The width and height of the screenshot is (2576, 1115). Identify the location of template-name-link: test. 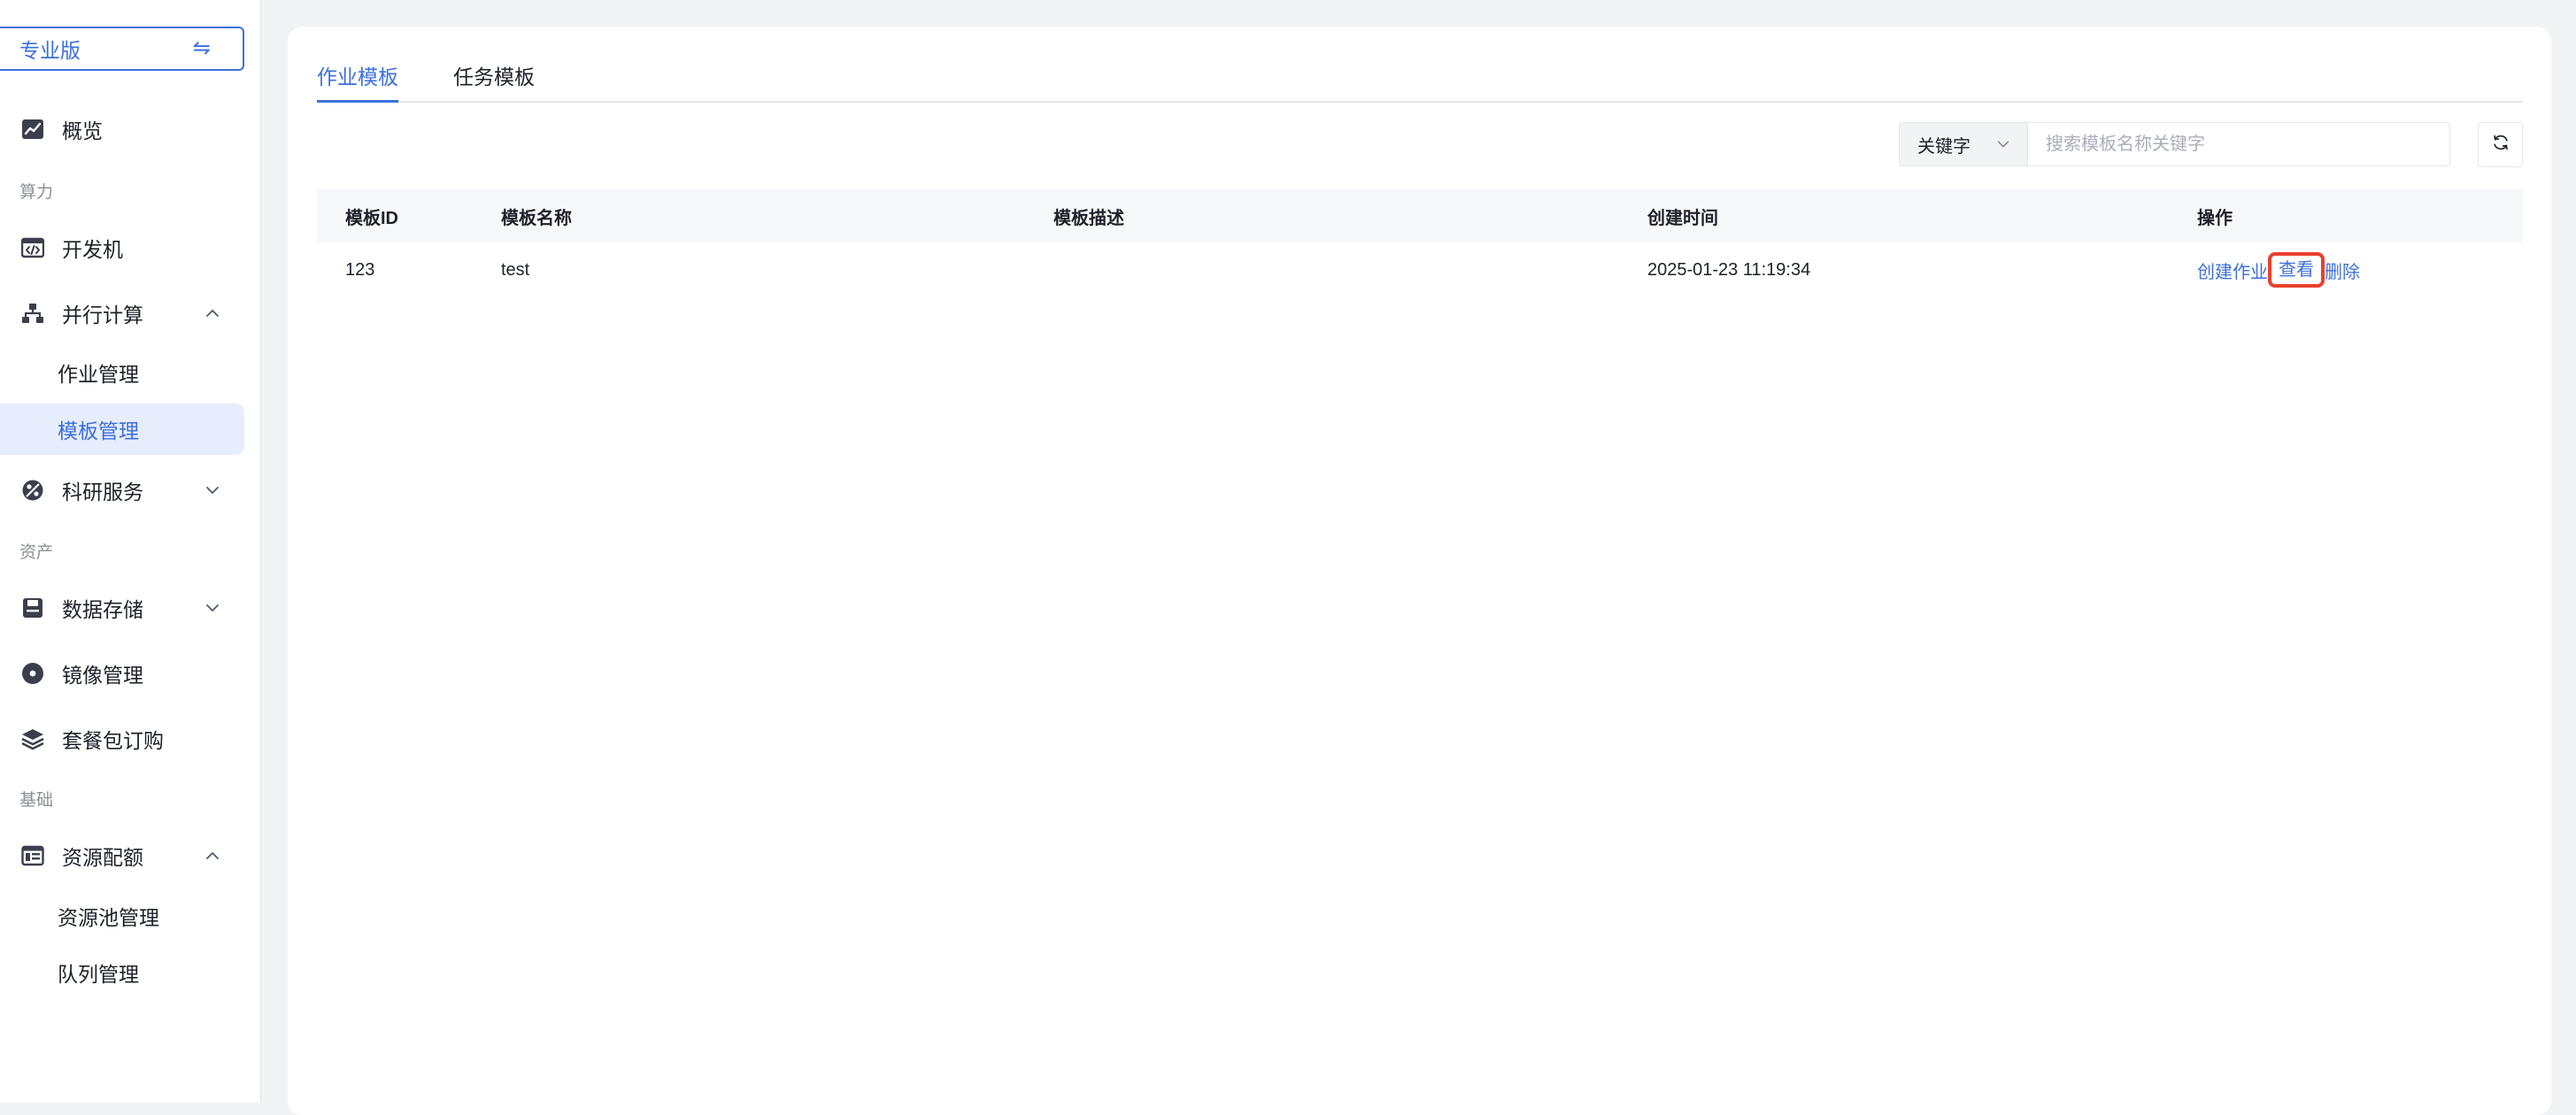
(515, 269).